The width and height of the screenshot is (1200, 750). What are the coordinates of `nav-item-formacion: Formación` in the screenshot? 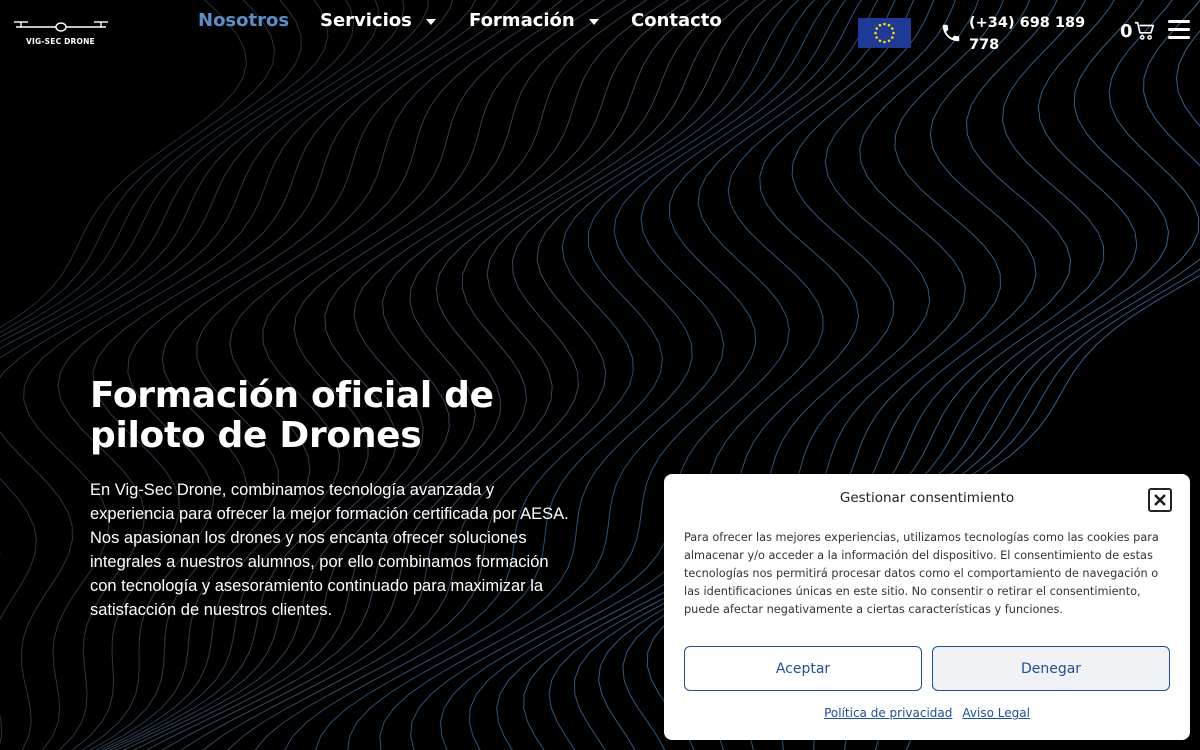 It's located at (534, 20).